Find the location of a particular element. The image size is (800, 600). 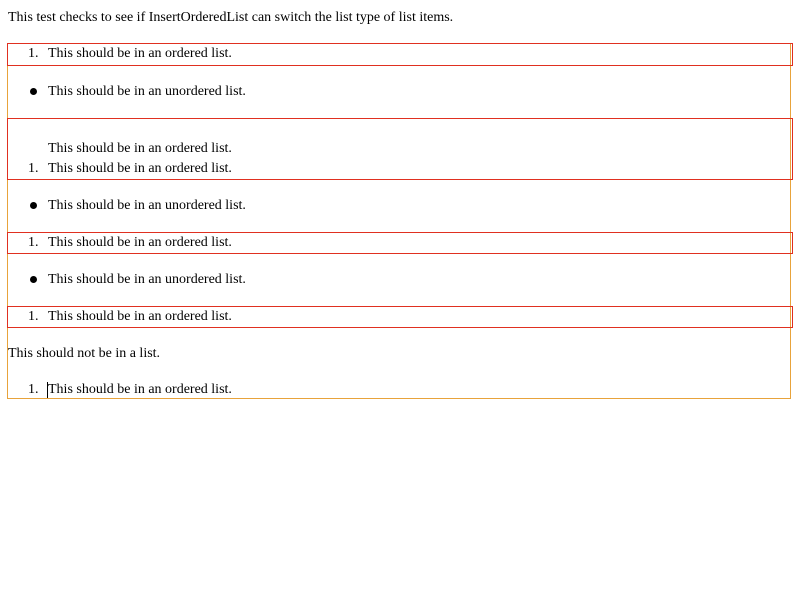

plain-paragraph: This should not be in a list. is located at coordinates (84, 354).